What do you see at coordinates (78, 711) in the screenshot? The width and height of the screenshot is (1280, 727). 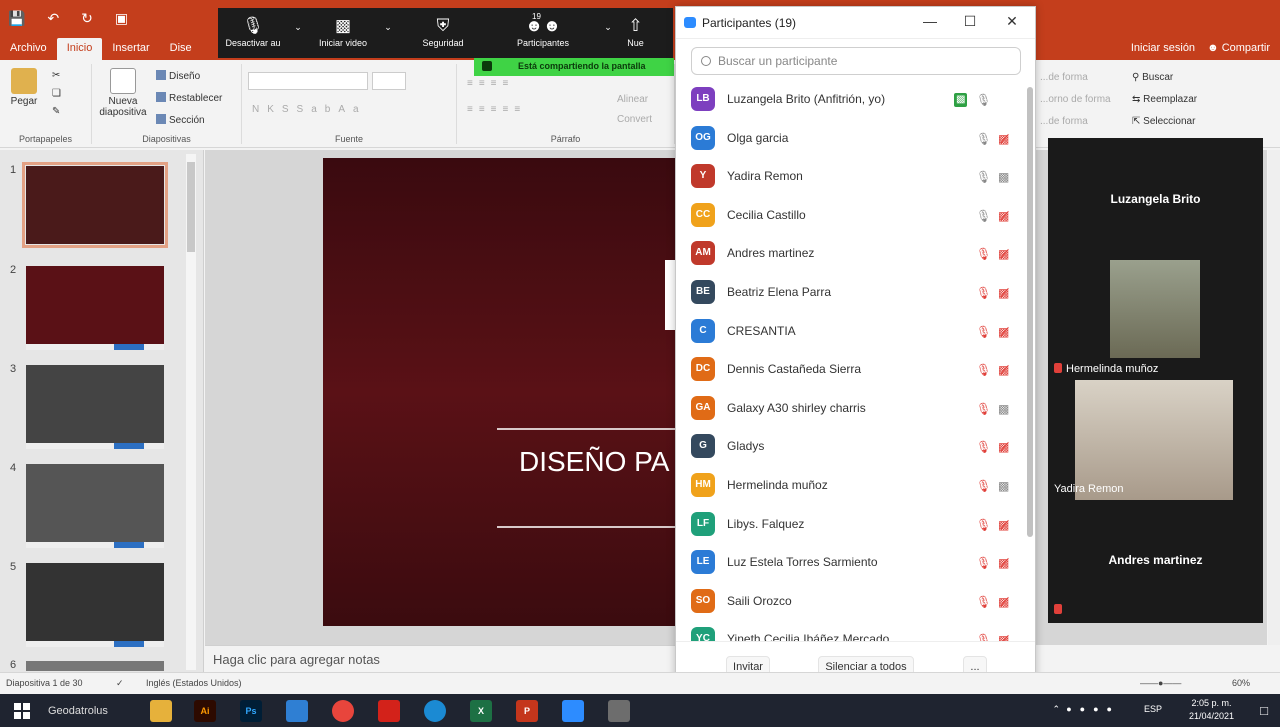 I see `taskbar-search-text: Geodatrolus` at bounding box center [78, 711].